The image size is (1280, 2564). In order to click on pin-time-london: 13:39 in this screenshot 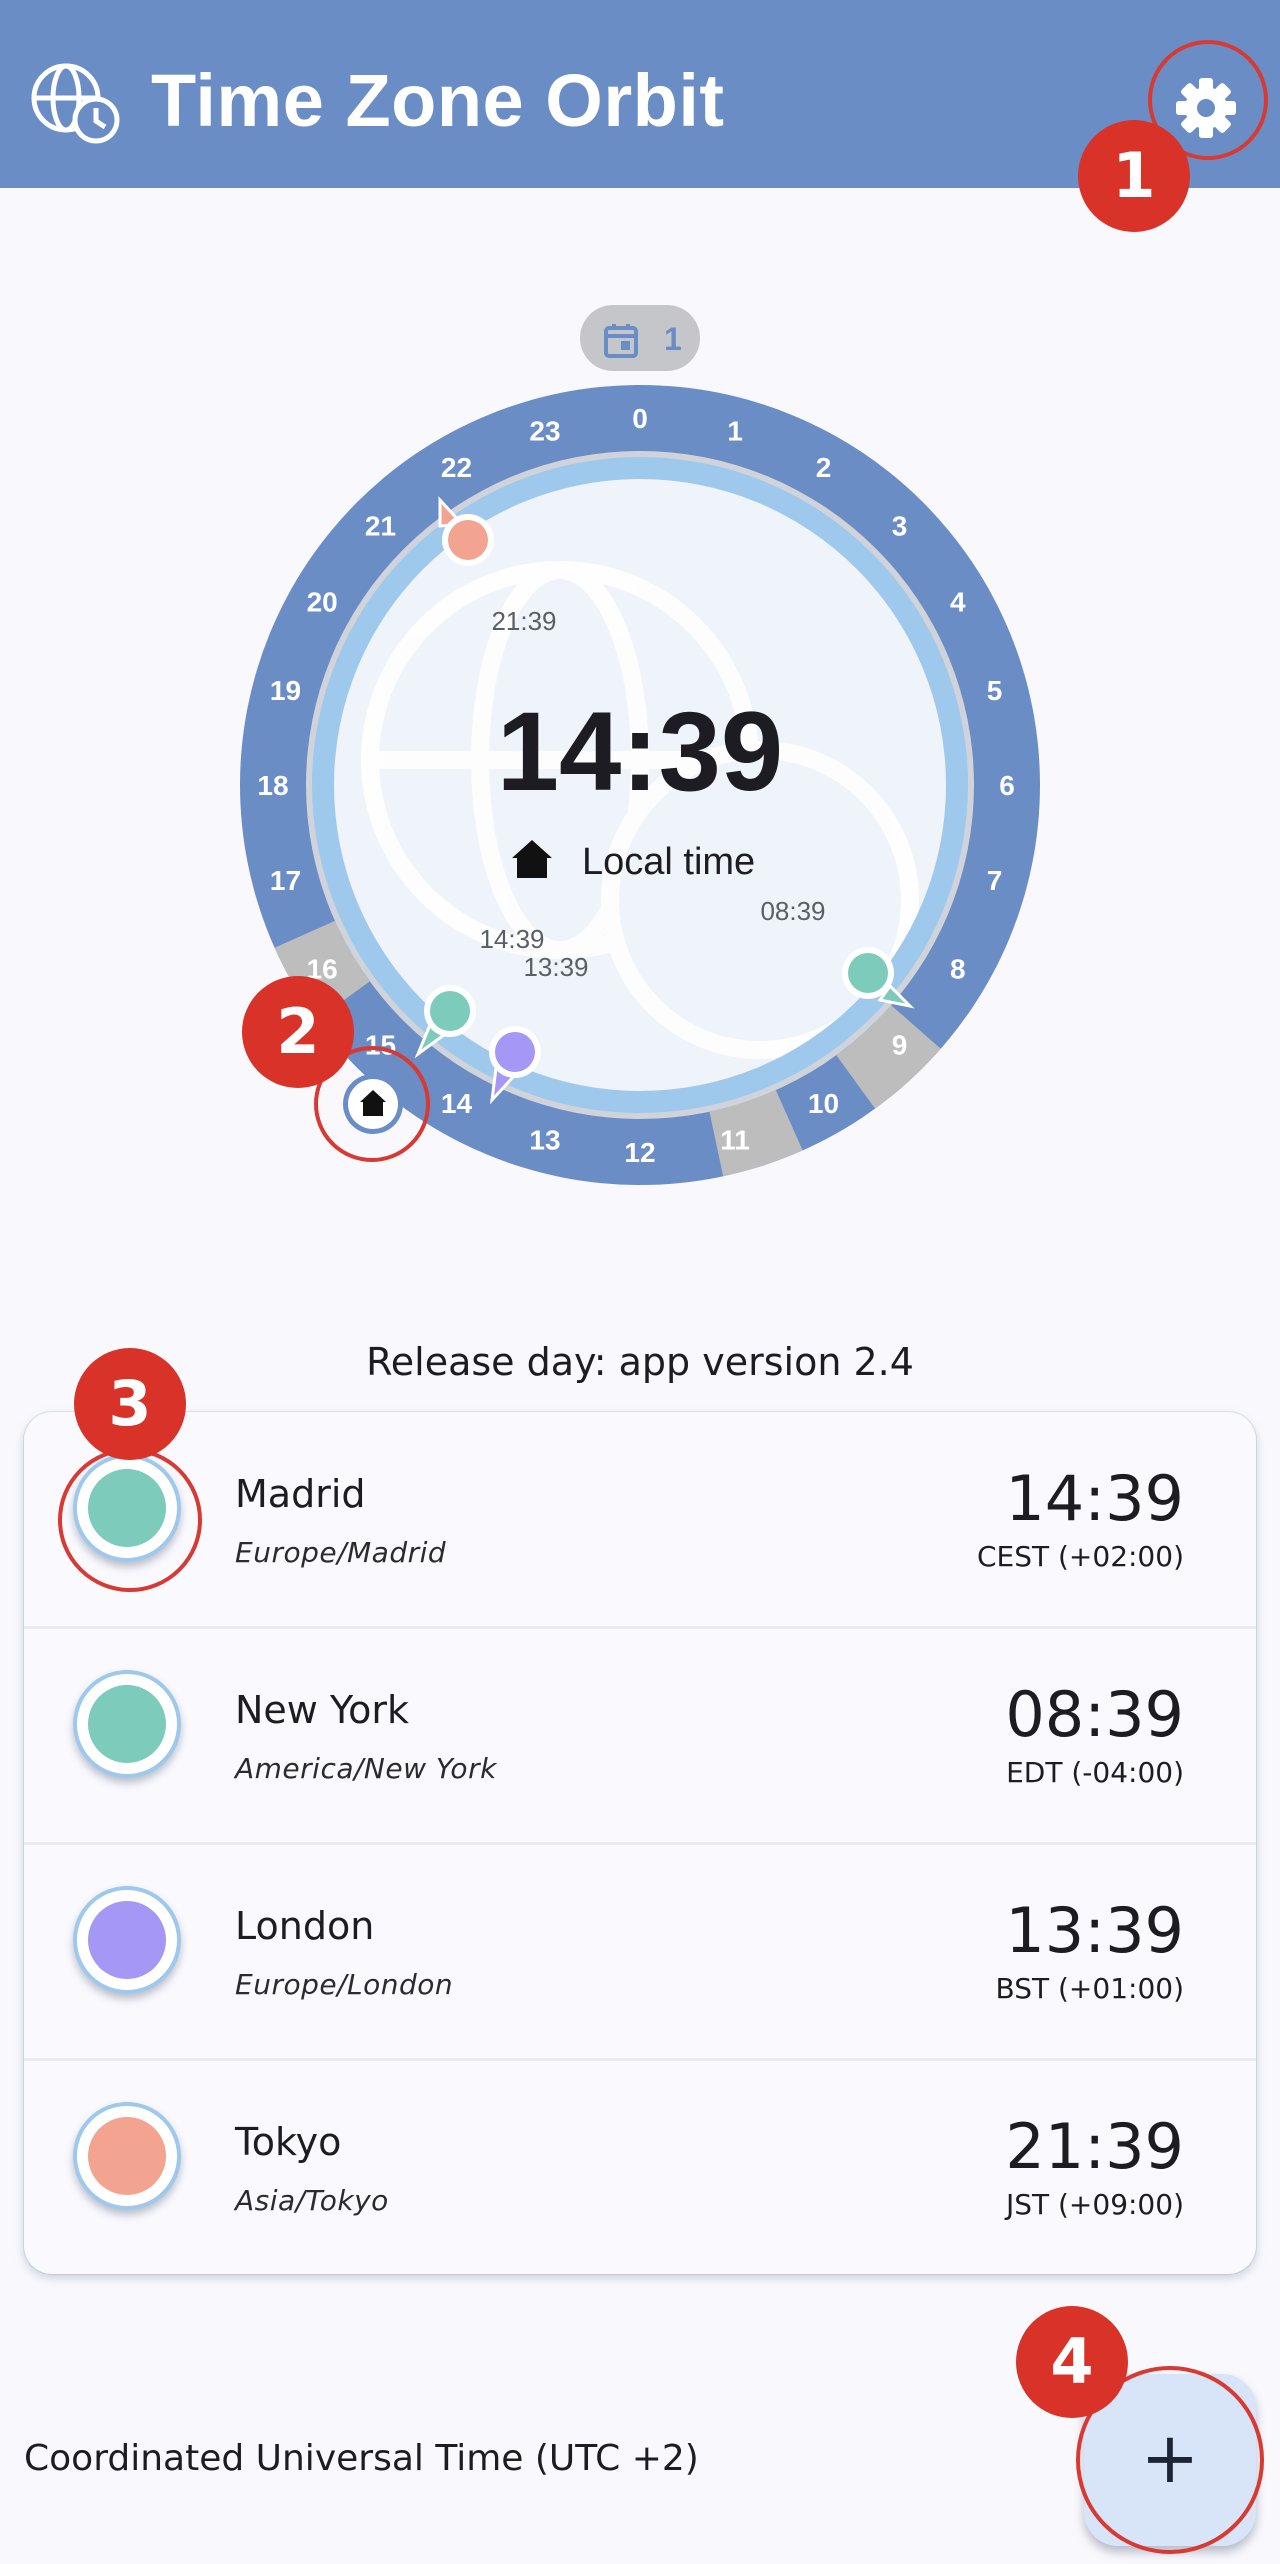, I will do `click(555, 967)`.